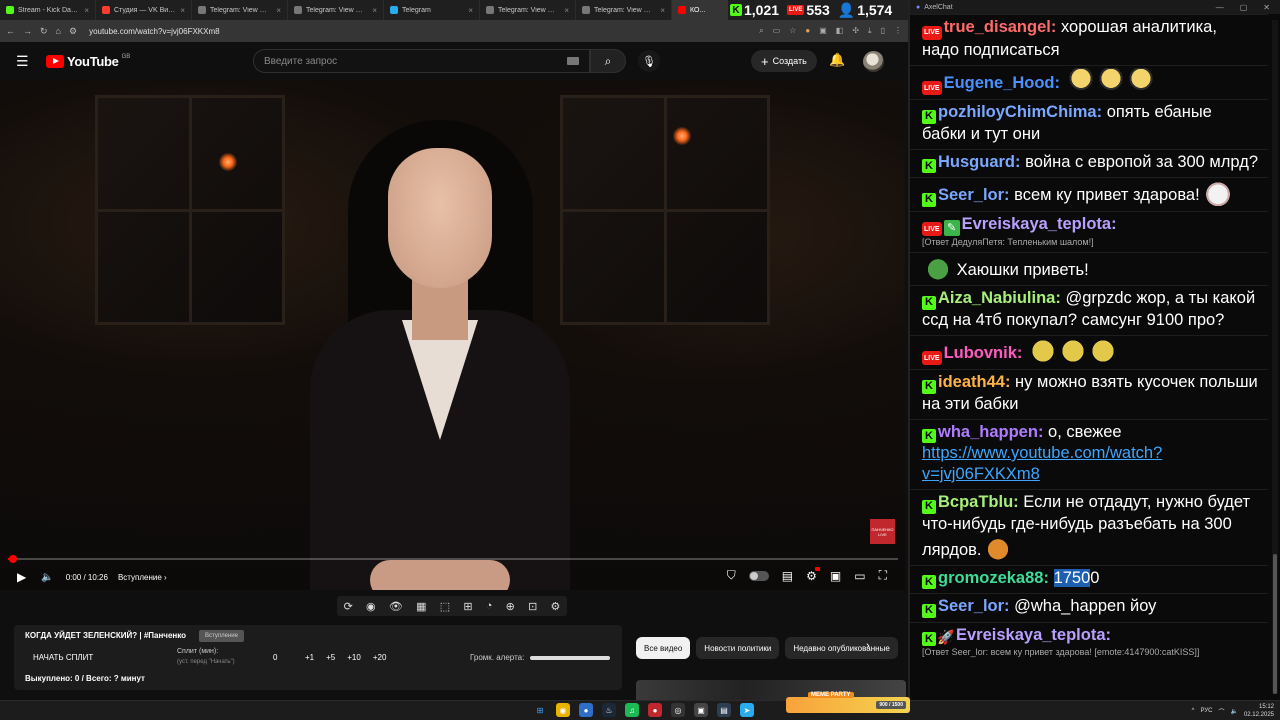 The height and width of the screenshot is (720, 1280). Describe the element at coordinates (1221, 711) in the screenshot. I see `network-icon: ⌒` at that location.